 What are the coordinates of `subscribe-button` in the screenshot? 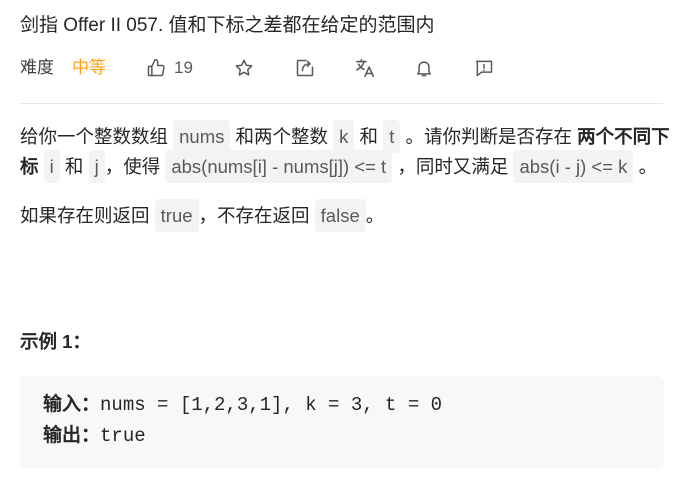 It's located at (424, 68).